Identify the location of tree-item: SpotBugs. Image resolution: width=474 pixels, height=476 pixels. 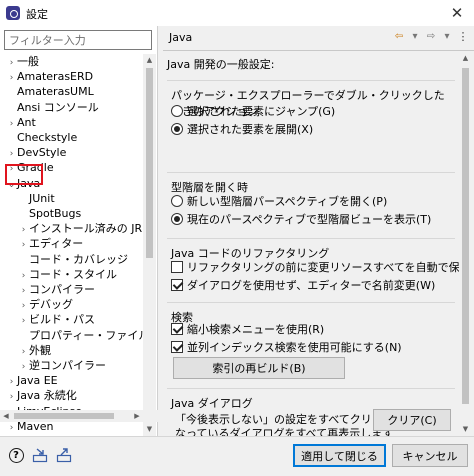
(49, 213).